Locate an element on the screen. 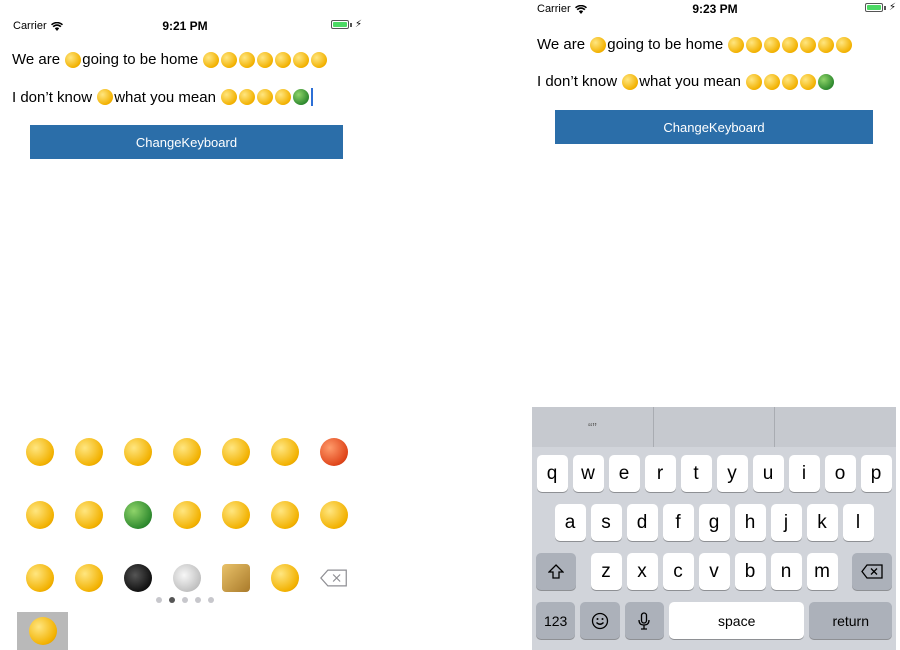  delete-key is located at coordinates (872, 571).